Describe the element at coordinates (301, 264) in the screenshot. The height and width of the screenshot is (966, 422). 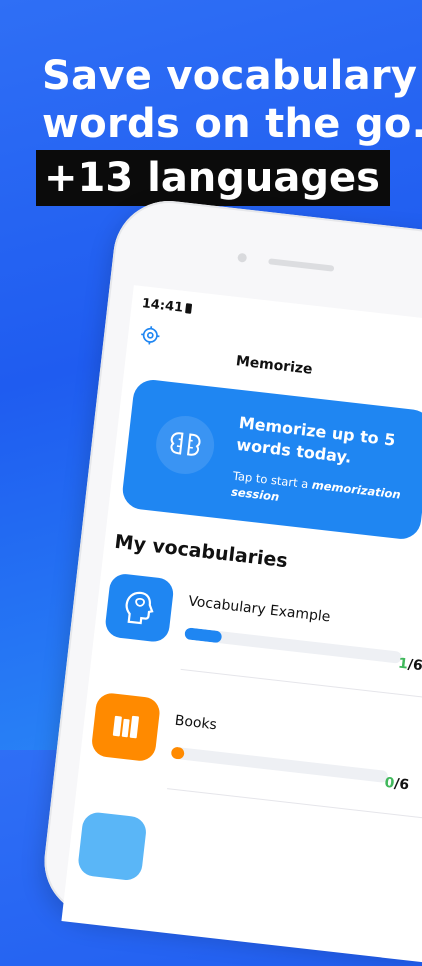
I see `speaker-grille` at that location.